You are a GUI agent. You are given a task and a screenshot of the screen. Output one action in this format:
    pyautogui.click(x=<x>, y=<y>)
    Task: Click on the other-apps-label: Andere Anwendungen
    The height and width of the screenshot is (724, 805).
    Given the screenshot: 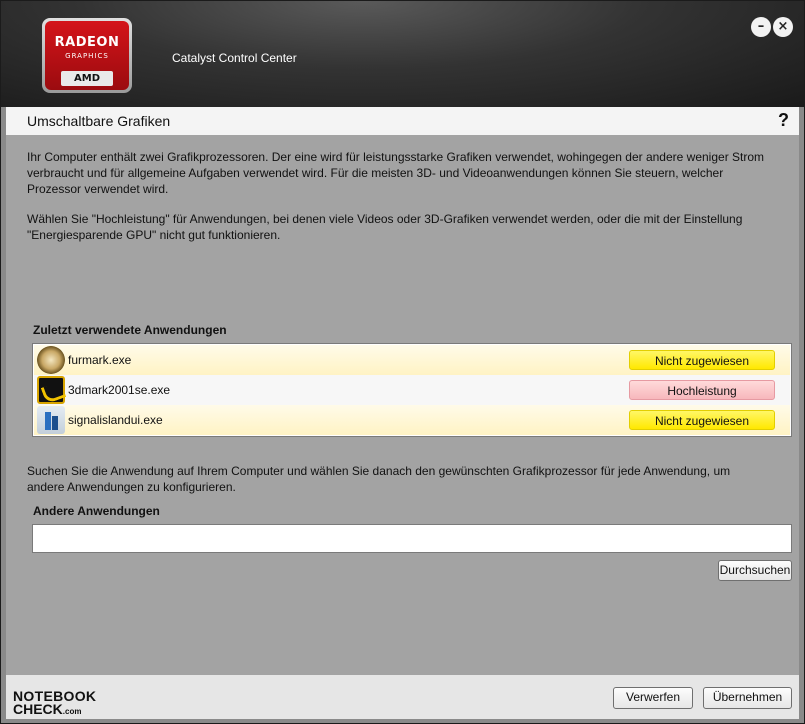 What is the action you would take?
    pyautogui.click(x=96, y=511)
    